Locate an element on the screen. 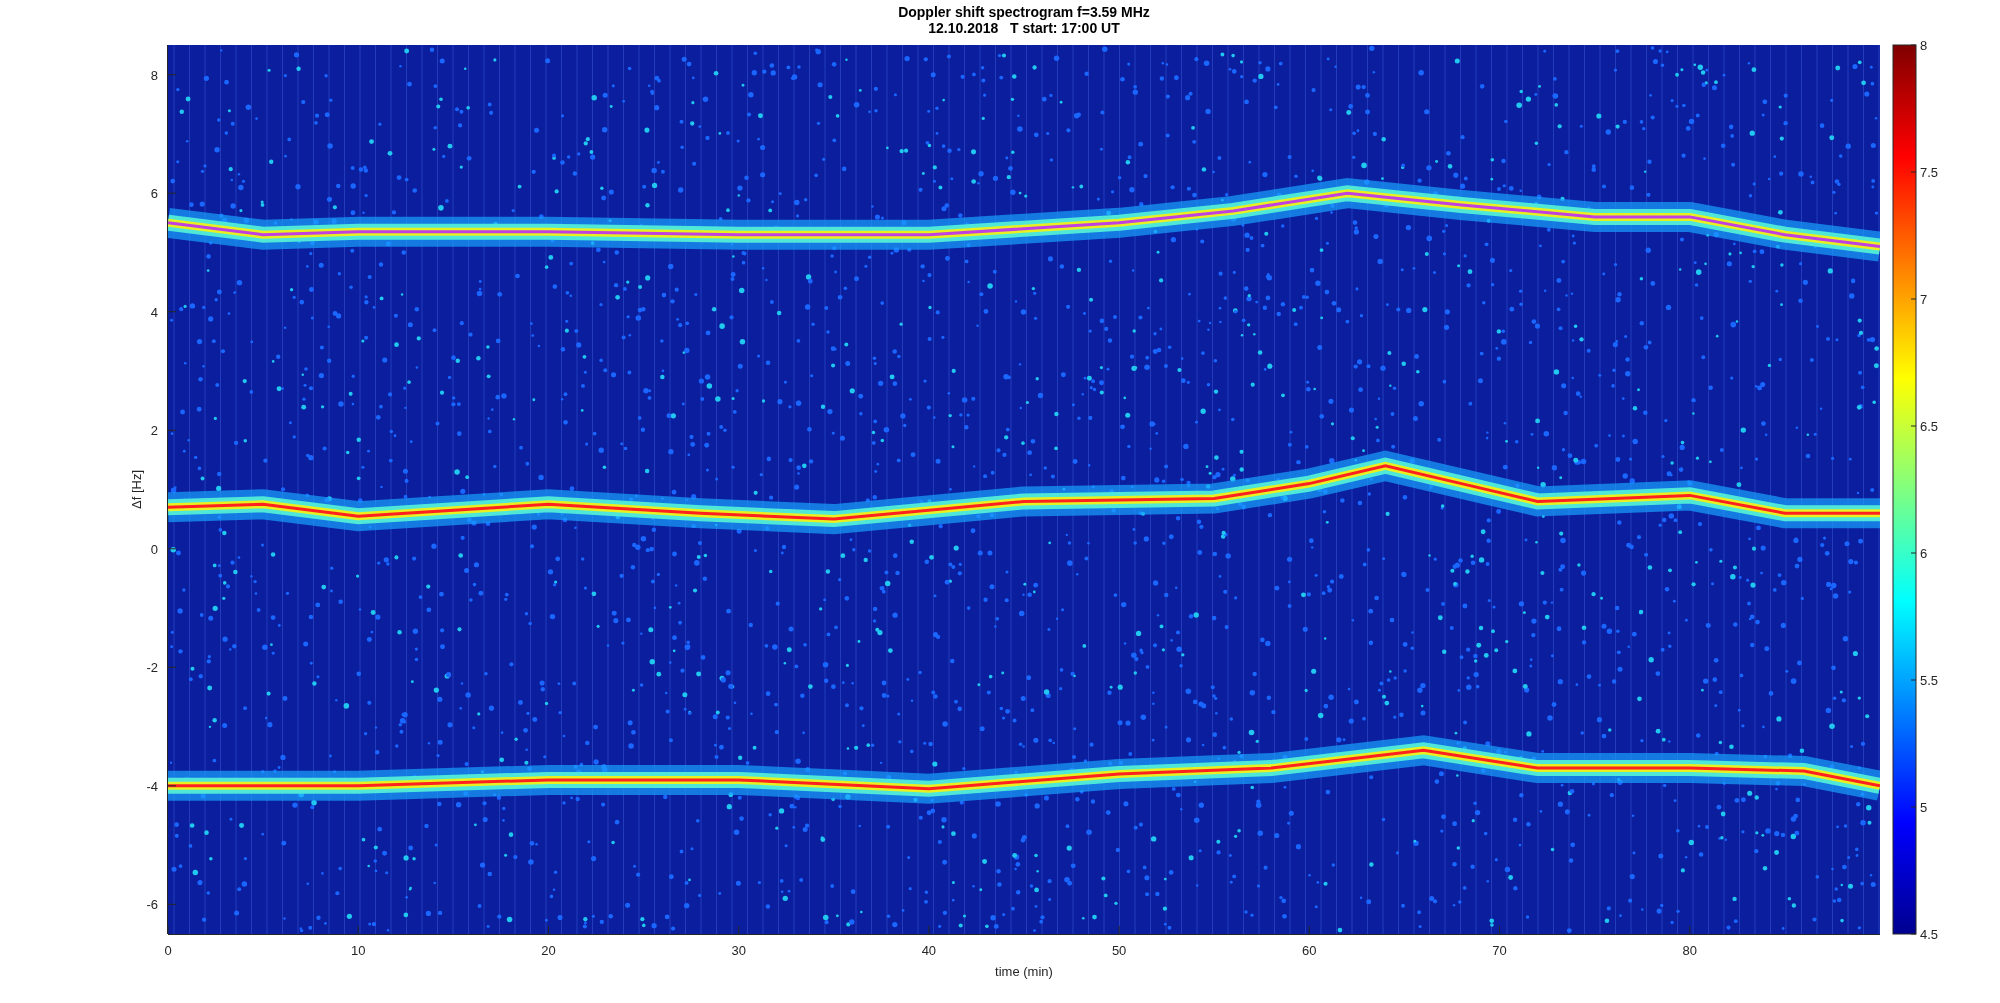 The image size is (2000, 1003). colorbar-tick-label: 6.5 is located at coordinates (1929, 426).